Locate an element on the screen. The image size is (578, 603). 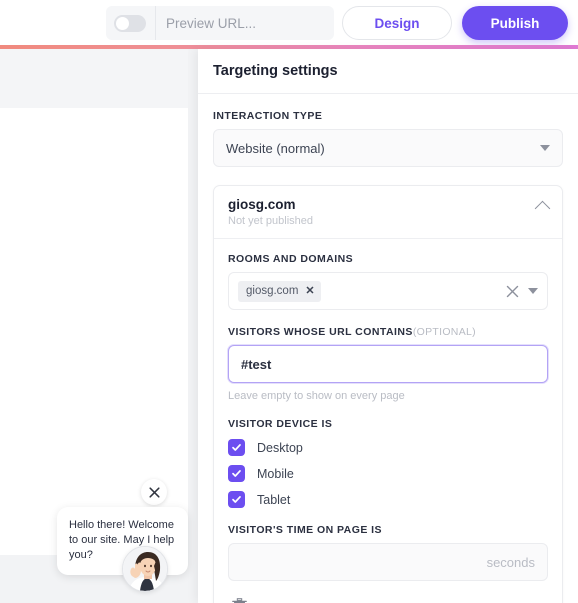
preview-url-group is located at coordinates (229, 23).